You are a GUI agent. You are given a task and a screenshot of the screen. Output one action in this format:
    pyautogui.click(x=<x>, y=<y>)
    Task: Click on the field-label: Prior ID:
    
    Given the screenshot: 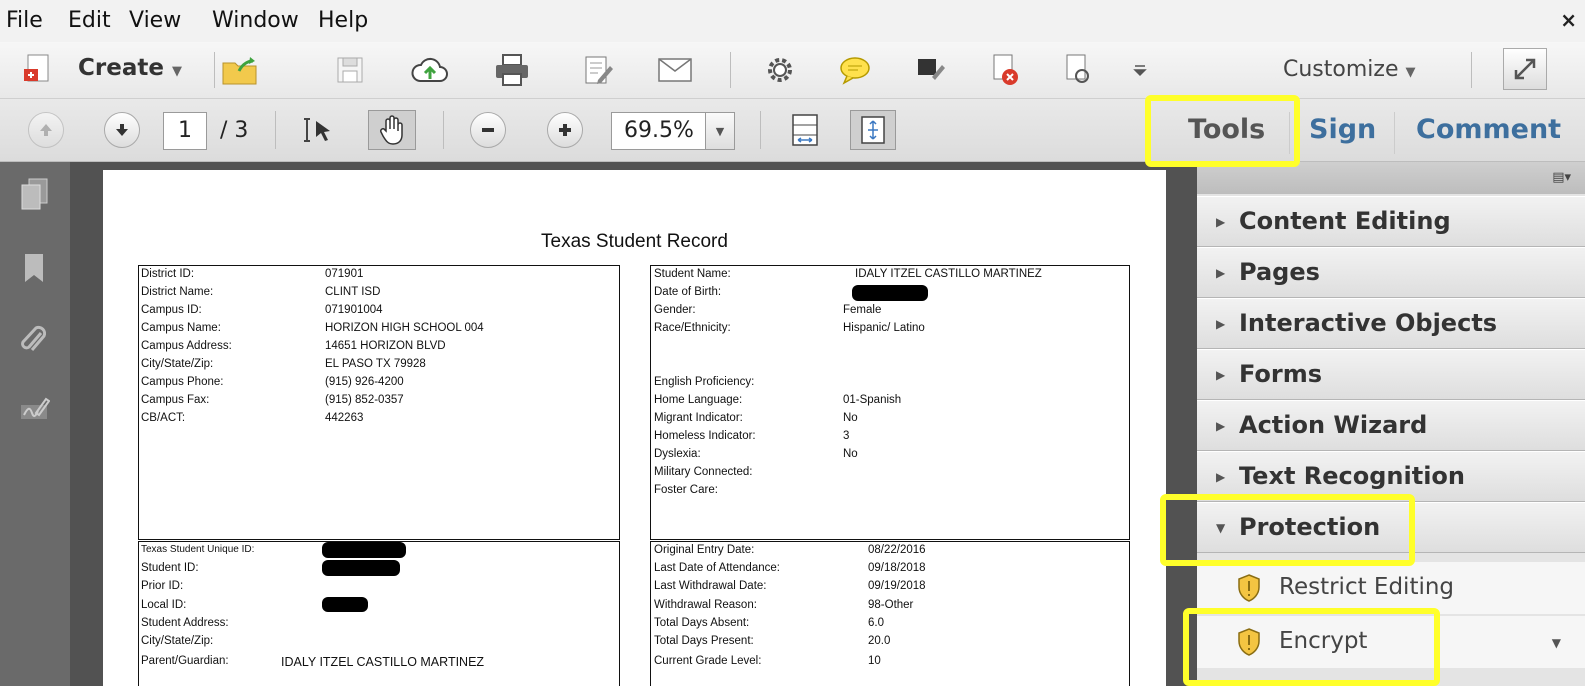 What is the action you would take?
    pyautogui.click(x=162, y=586)
    